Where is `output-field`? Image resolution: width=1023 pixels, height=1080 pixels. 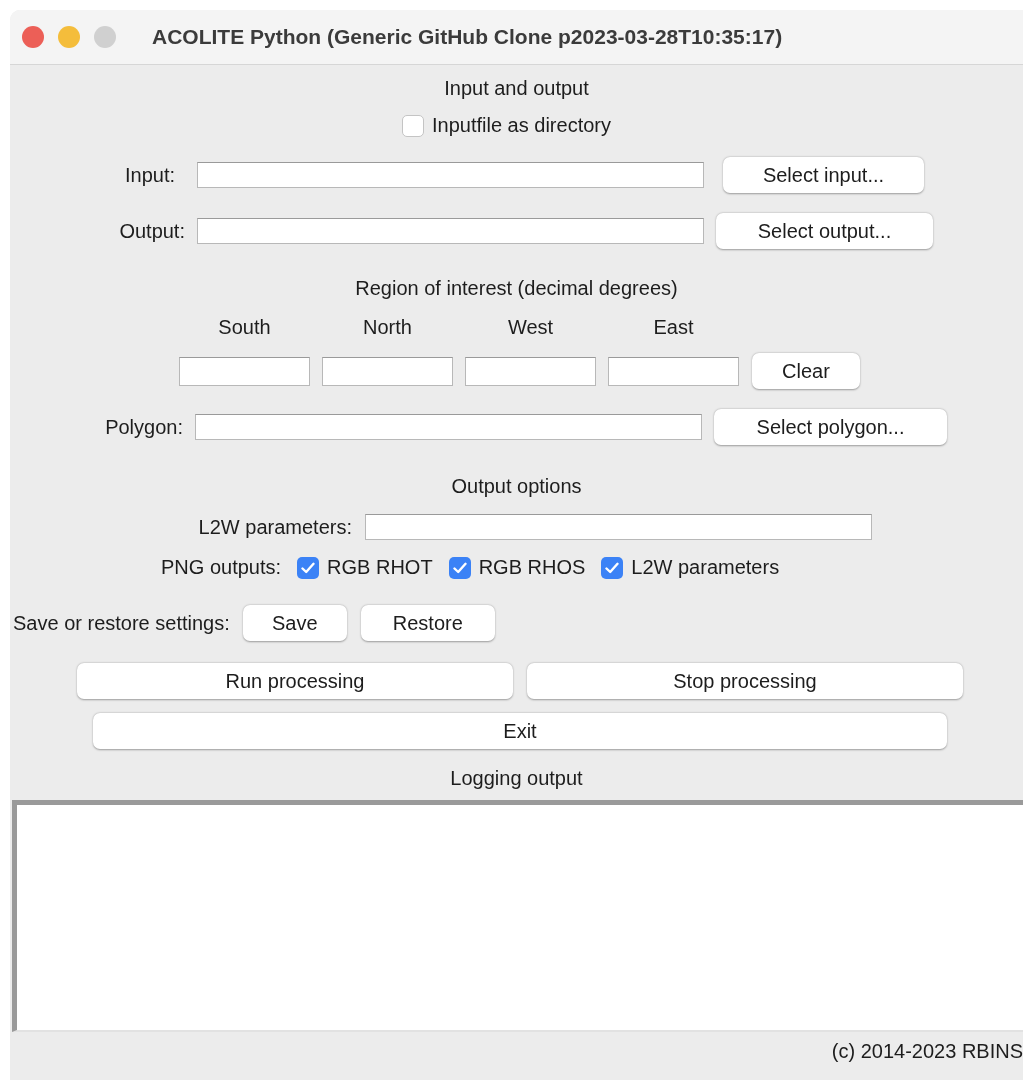 output-field is located at coordinates (450, 231).